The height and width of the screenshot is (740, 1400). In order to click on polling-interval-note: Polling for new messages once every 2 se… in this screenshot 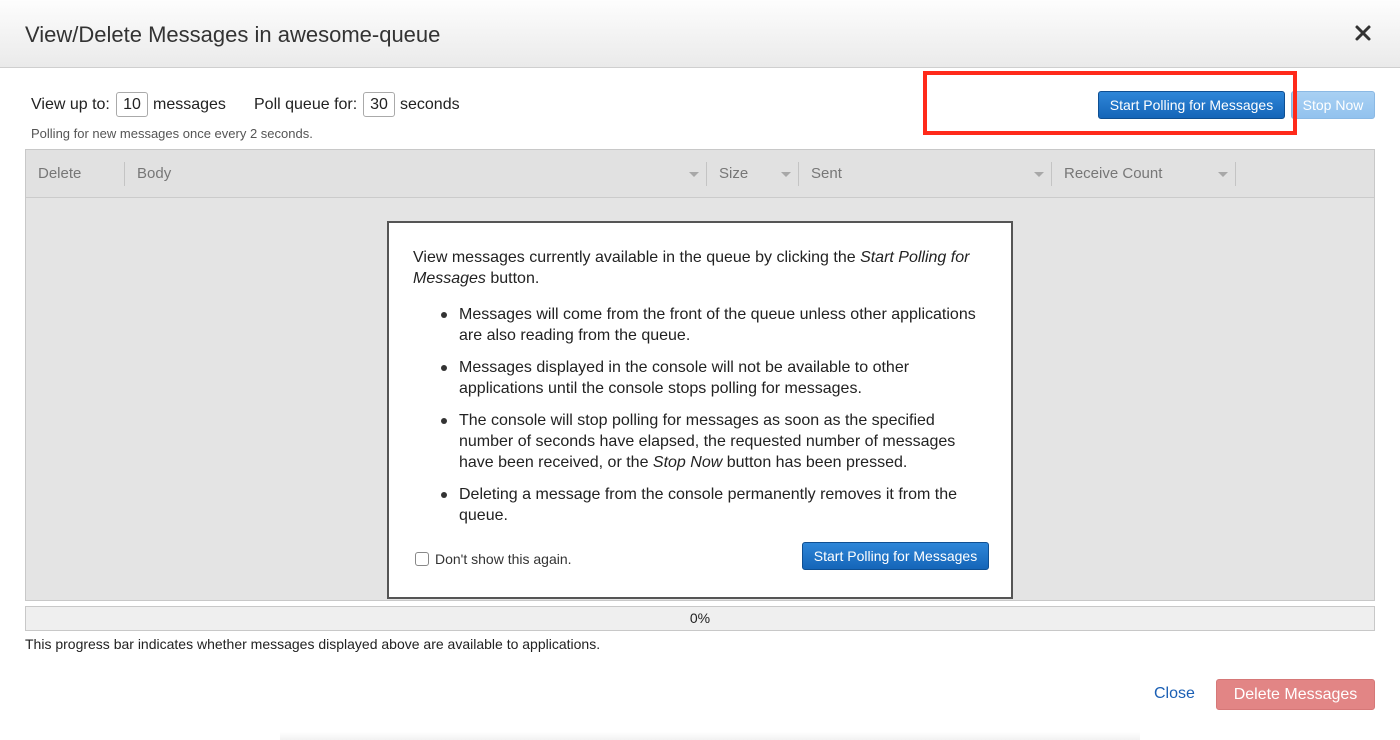, I will do `click(172, 133)`.